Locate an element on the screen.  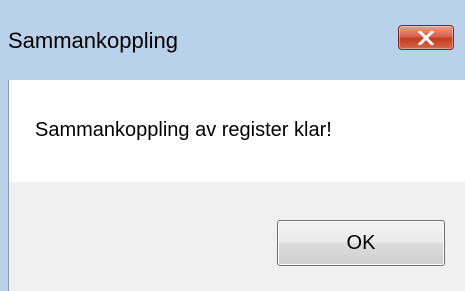
window-left-border is located at coordinates (4, 185).